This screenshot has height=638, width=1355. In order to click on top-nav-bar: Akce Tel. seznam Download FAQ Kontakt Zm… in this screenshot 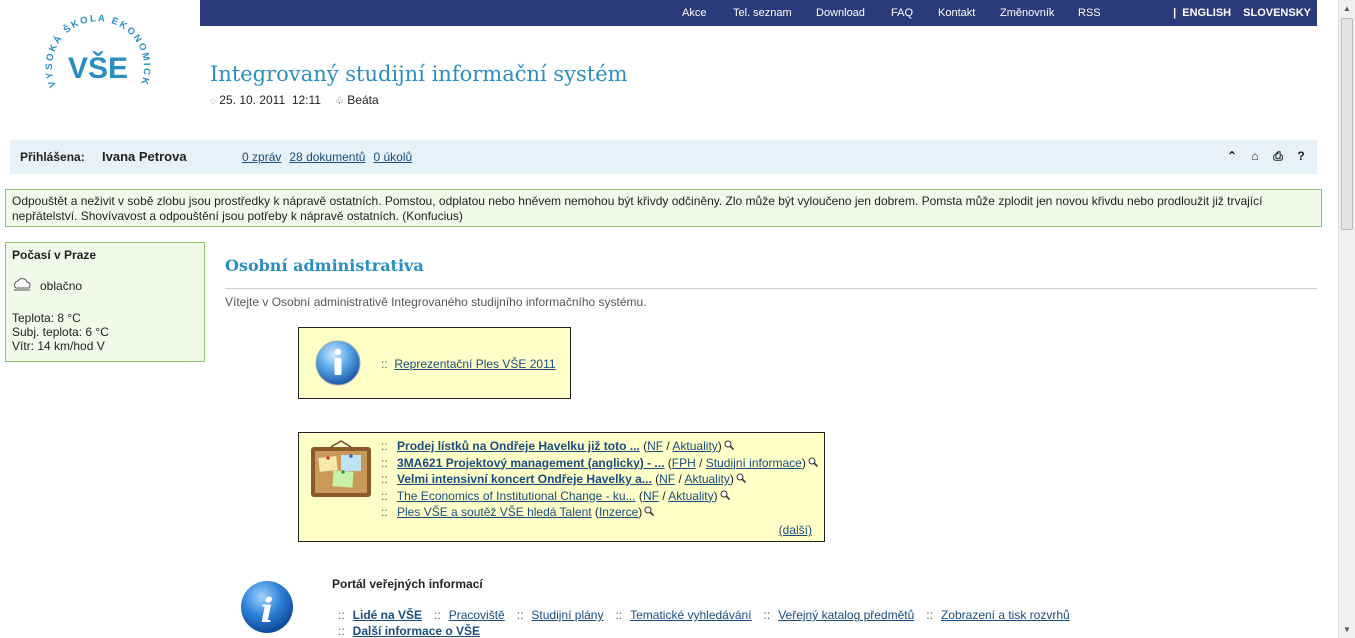, I will do `click(758, 13)`.